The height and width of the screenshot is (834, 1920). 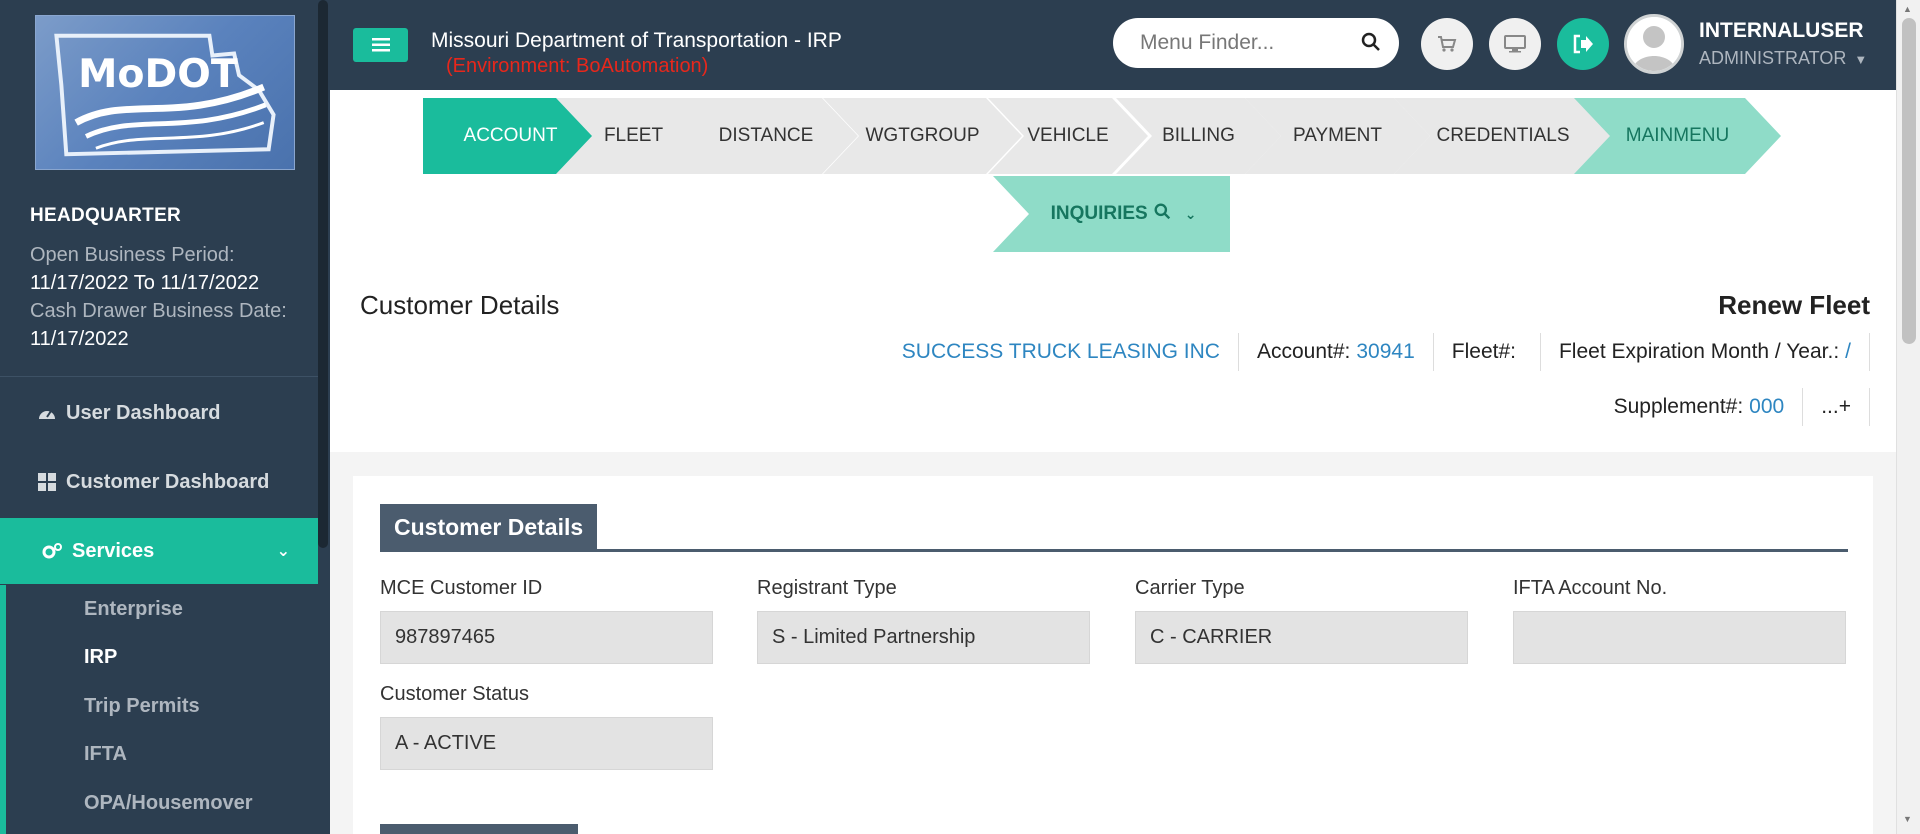 I want to click on section-title: Customer Details, so click(x=489, y=527).